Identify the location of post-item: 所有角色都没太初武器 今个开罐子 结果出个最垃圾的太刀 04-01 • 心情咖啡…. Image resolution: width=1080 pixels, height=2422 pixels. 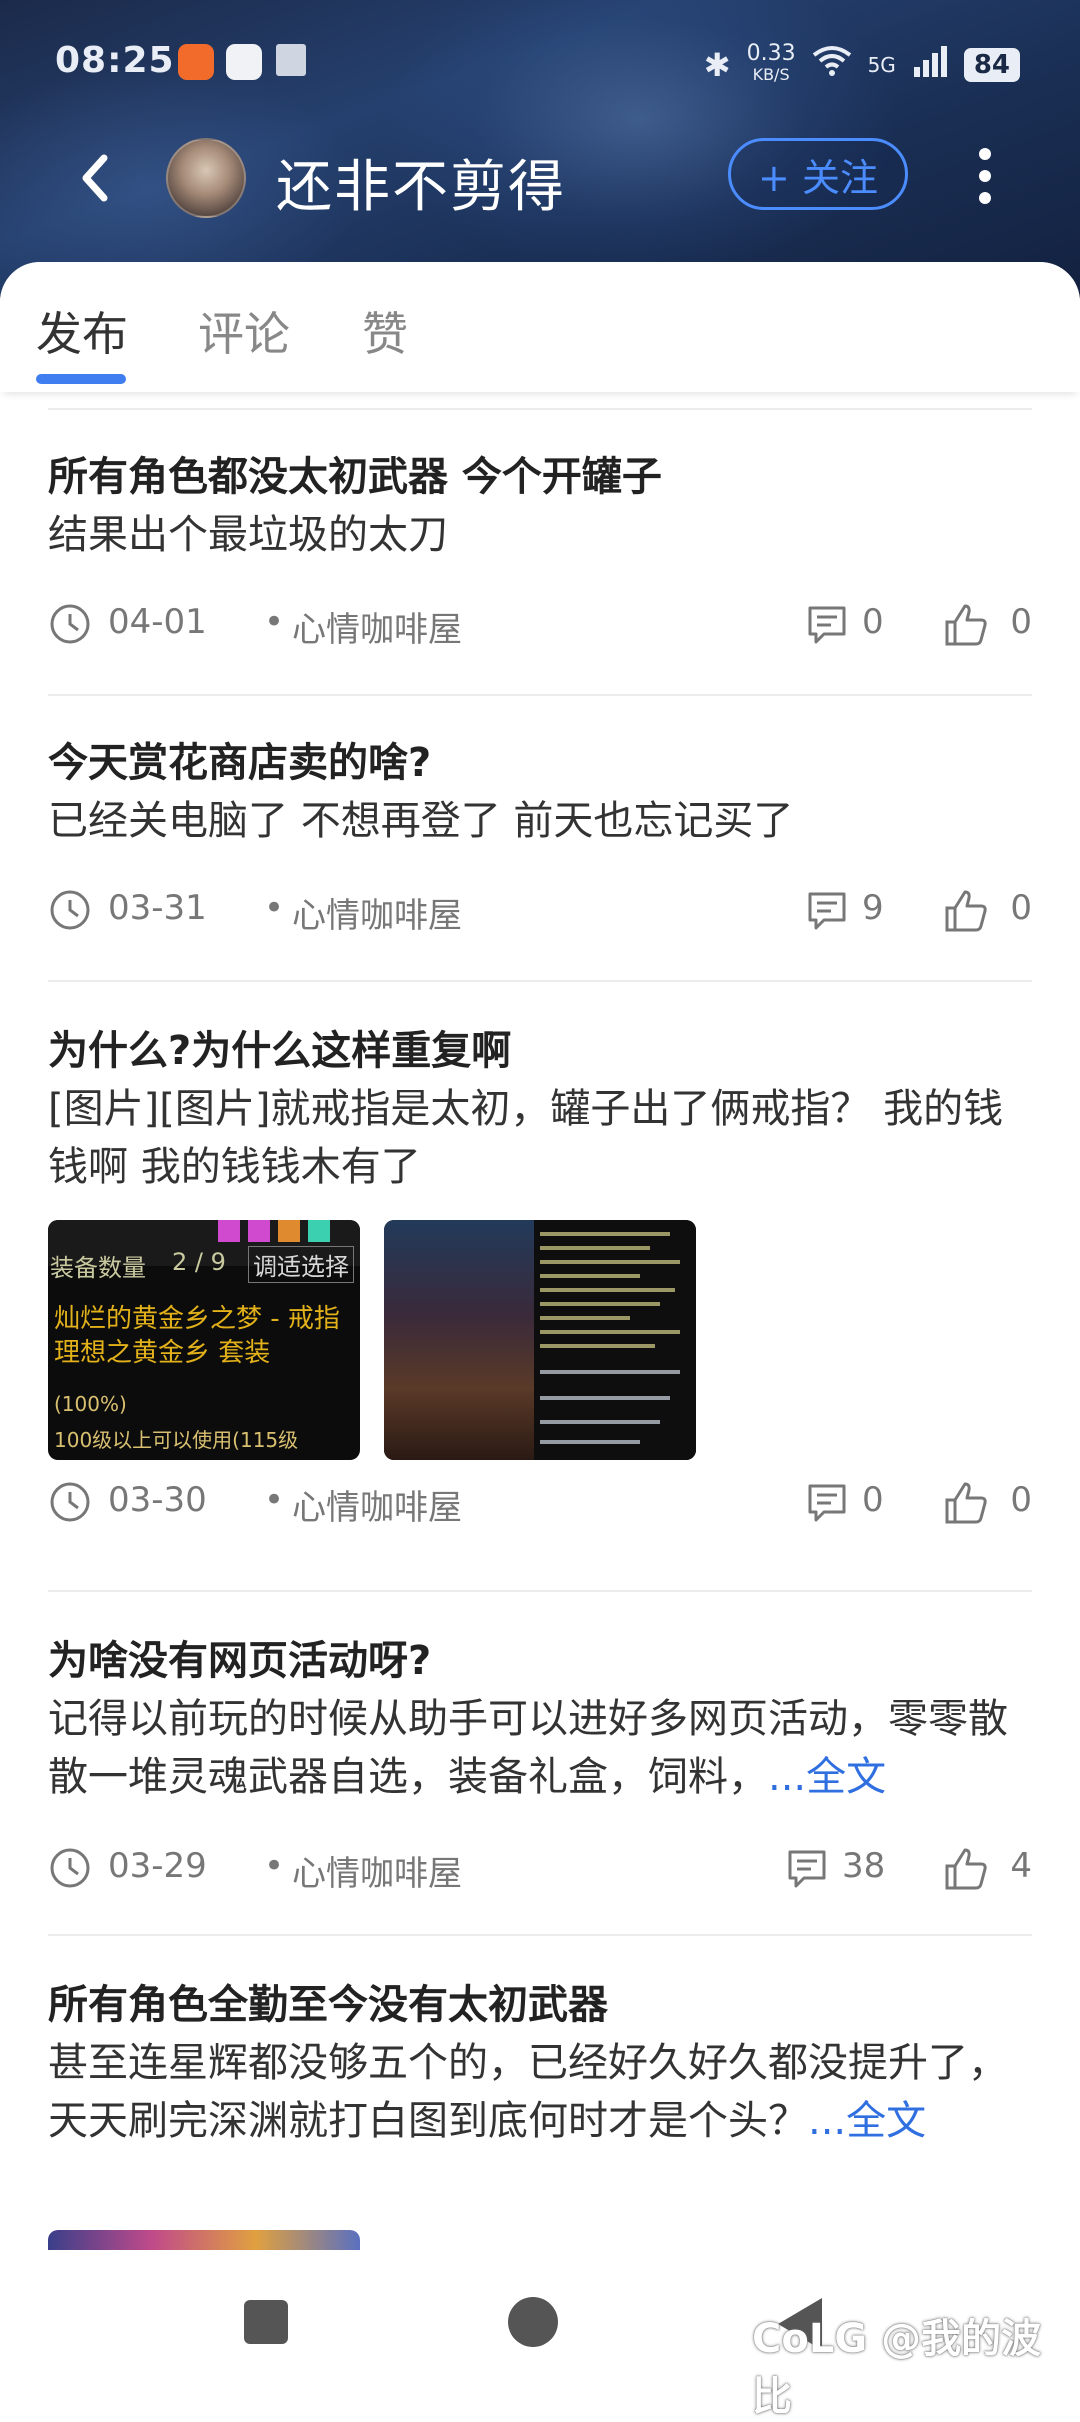
(540, 549).